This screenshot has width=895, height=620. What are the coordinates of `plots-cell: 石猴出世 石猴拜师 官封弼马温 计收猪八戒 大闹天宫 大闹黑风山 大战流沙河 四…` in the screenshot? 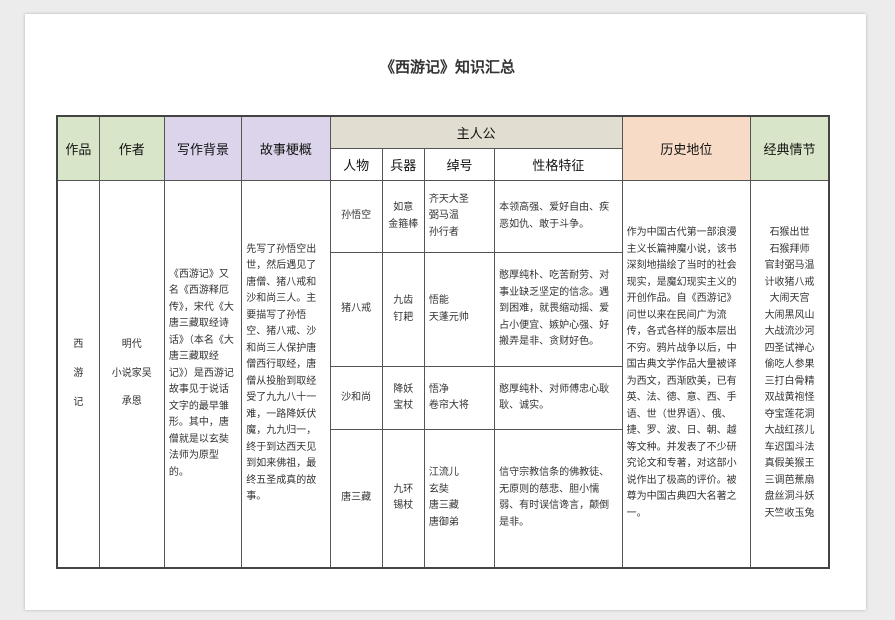 It's located at (790, 374).